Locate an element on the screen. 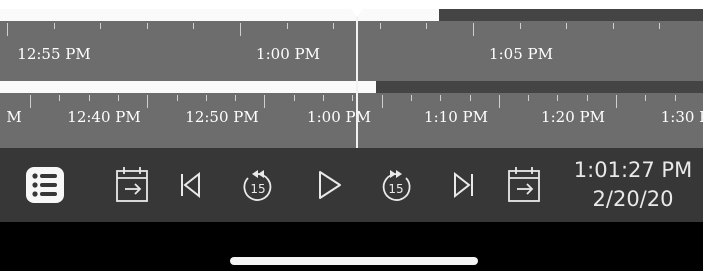  calendar-forward-icon is located at coordinates (524, 184).